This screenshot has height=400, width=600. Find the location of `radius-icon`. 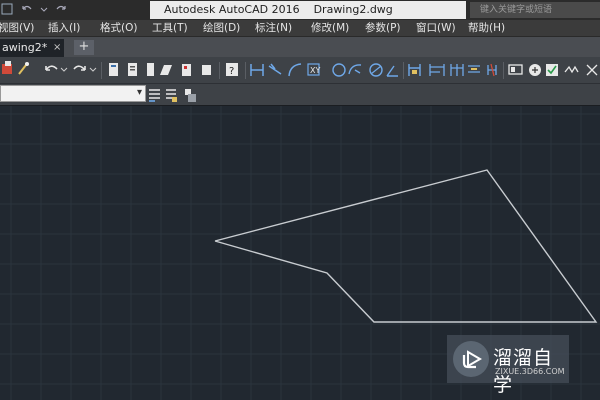

radius-icon is located at coordinates (339, 70).